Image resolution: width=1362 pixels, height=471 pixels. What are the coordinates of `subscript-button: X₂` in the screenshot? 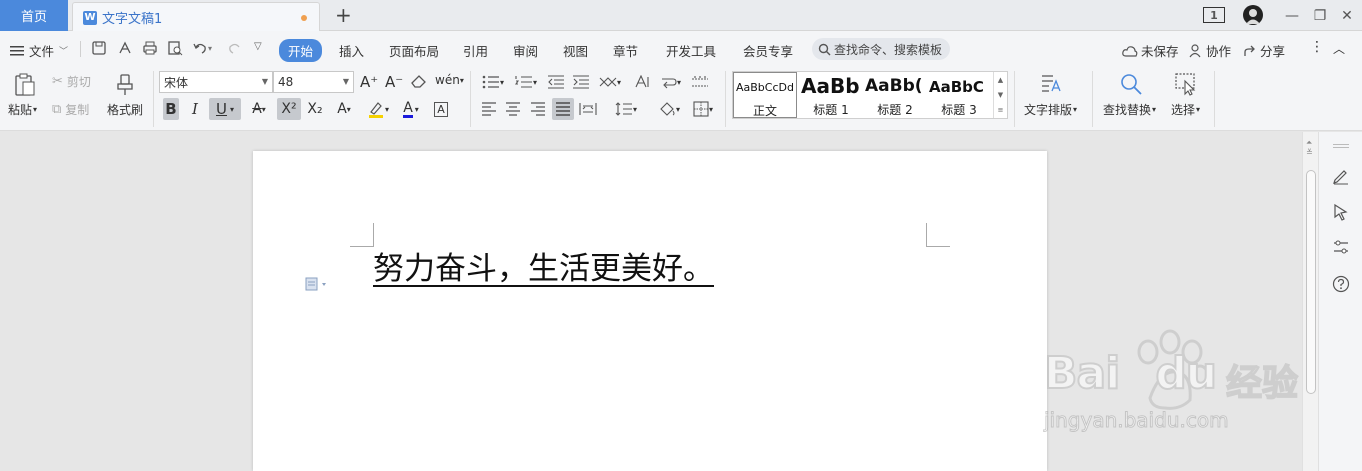 It's located at (315, 109).